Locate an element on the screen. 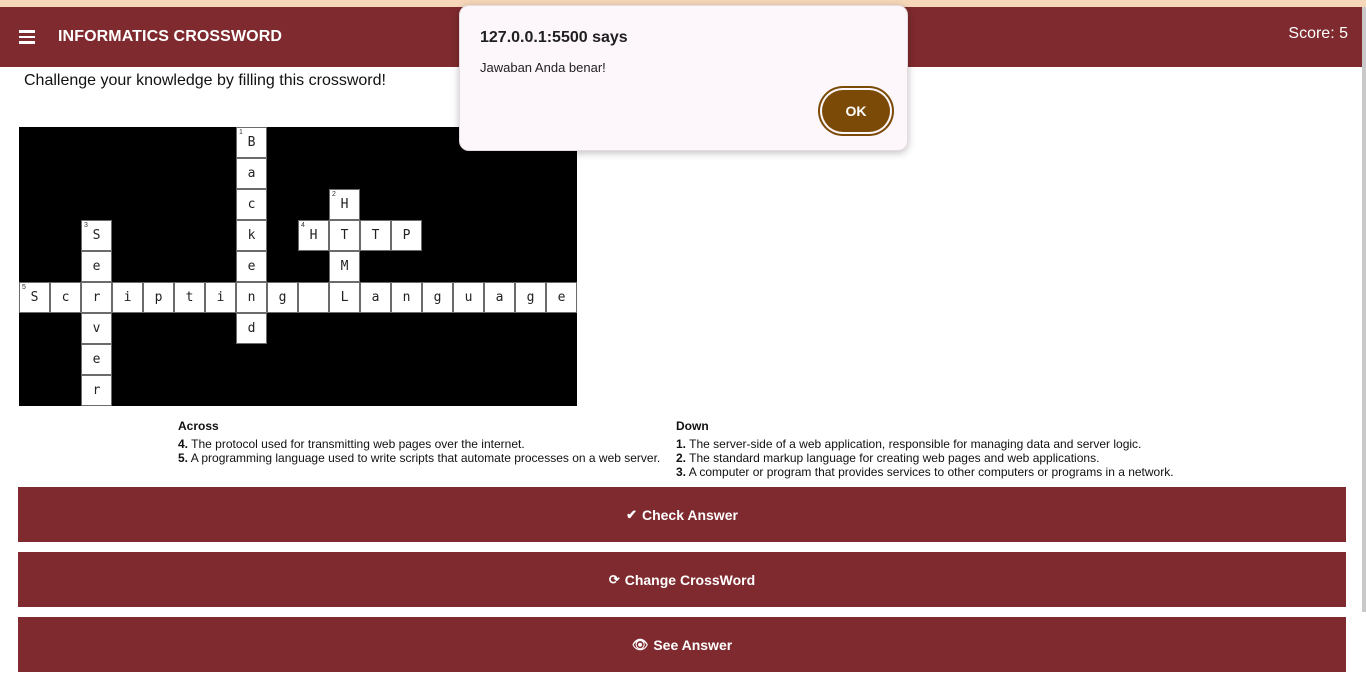 This screenshot has width=1366, height=675. check-icon: ✔ is located at coordinates (631, 514).